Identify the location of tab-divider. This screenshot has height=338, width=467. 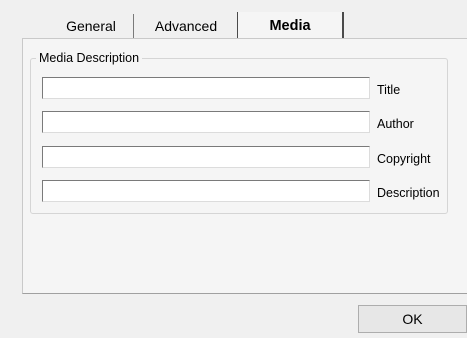
(343, 26).